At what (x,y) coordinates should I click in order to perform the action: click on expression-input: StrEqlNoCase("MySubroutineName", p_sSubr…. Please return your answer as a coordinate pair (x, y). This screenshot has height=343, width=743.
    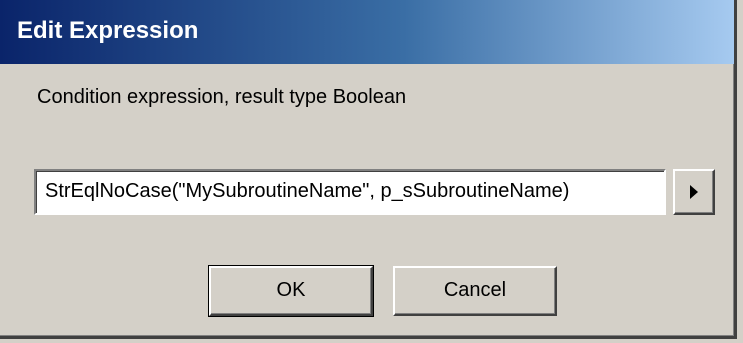
    Looking at the image, I should click on (350, 192).